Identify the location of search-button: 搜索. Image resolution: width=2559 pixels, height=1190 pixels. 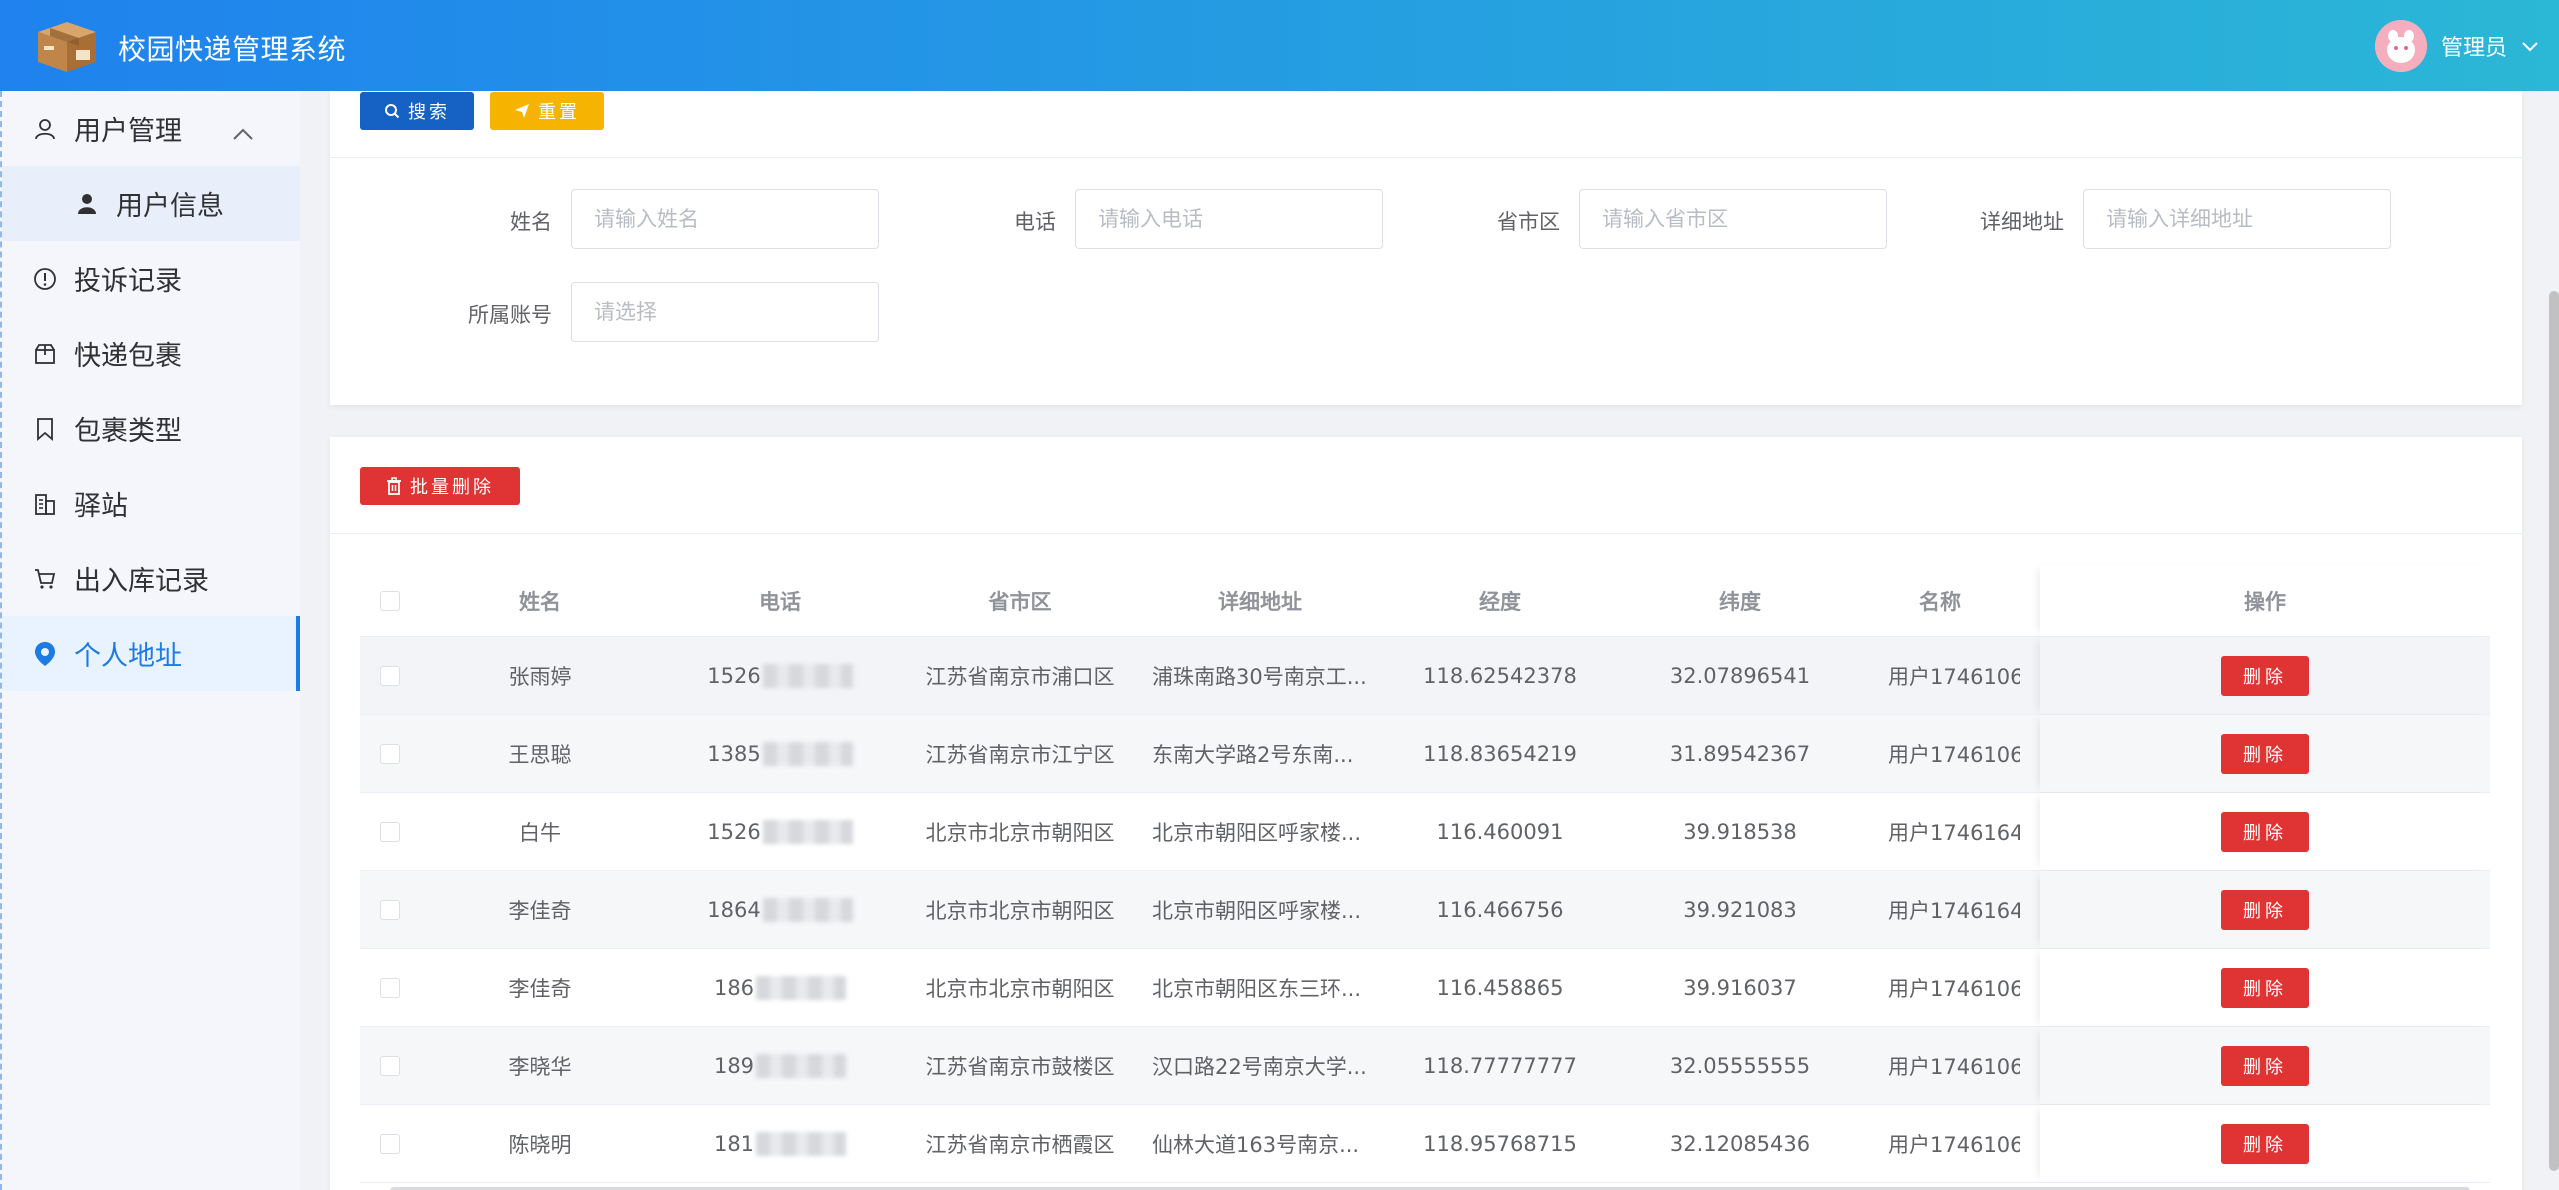
(417, 111).